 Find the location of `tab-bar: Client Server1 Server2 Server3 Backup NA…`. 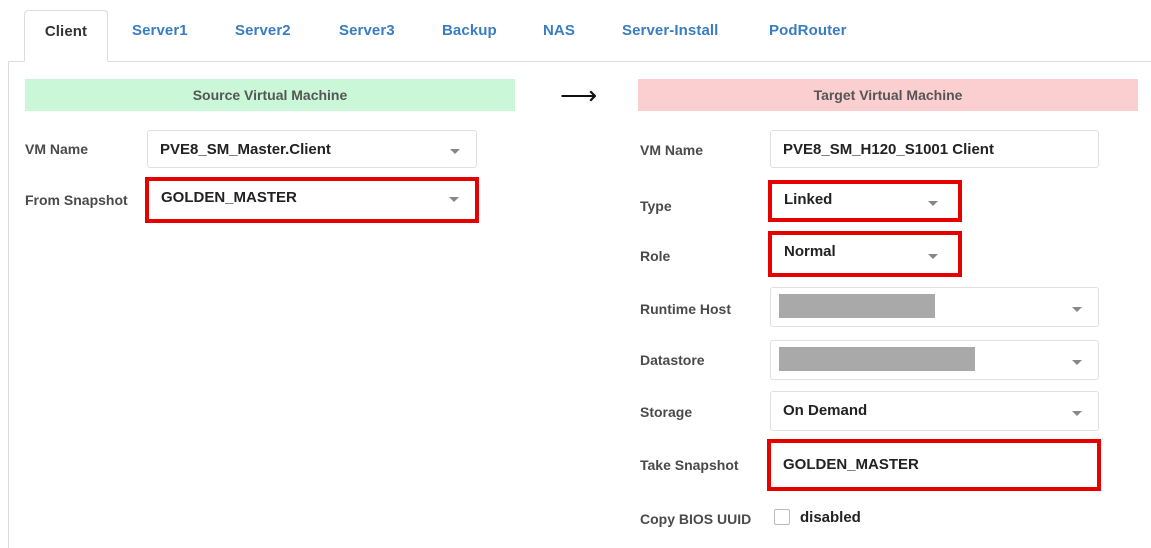

tab-bar: Client Server1 Server2 Server3 Backup NA… is located at coordinates (575, 31).